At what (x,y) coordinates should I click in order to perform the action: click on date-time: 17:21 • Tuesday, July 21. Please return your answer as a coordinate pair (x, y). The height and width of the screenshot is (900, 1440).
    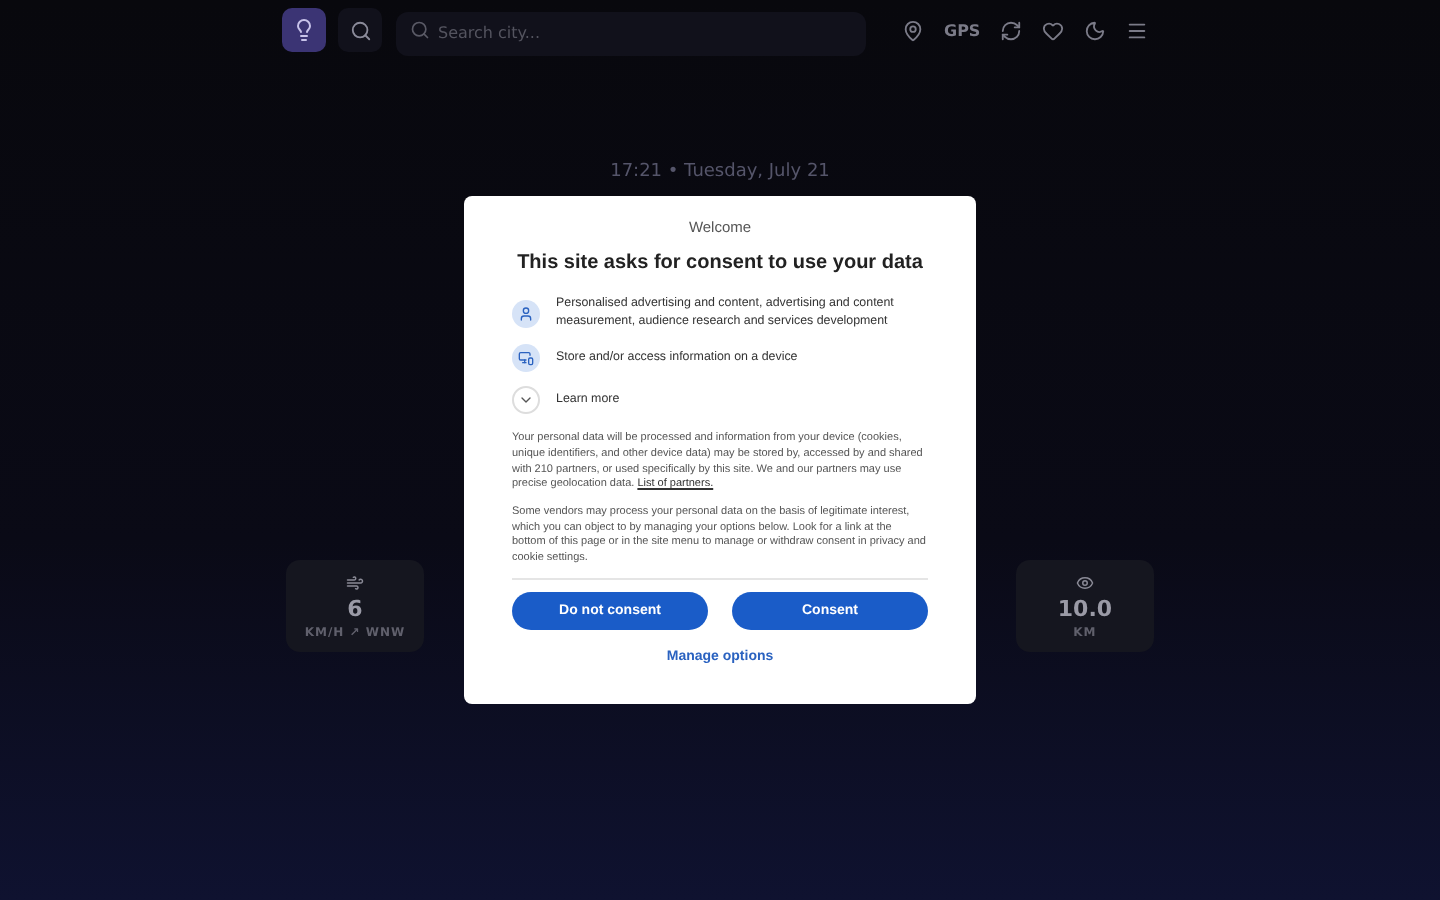
    Looking at the image, I should click on (720, 172).